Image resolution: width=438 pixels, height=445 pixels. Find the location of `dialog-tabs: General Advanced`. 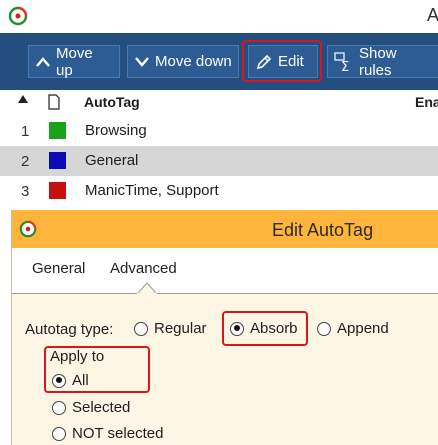

dialog-tabs: General Advanced is located at coordinates (225, 271).